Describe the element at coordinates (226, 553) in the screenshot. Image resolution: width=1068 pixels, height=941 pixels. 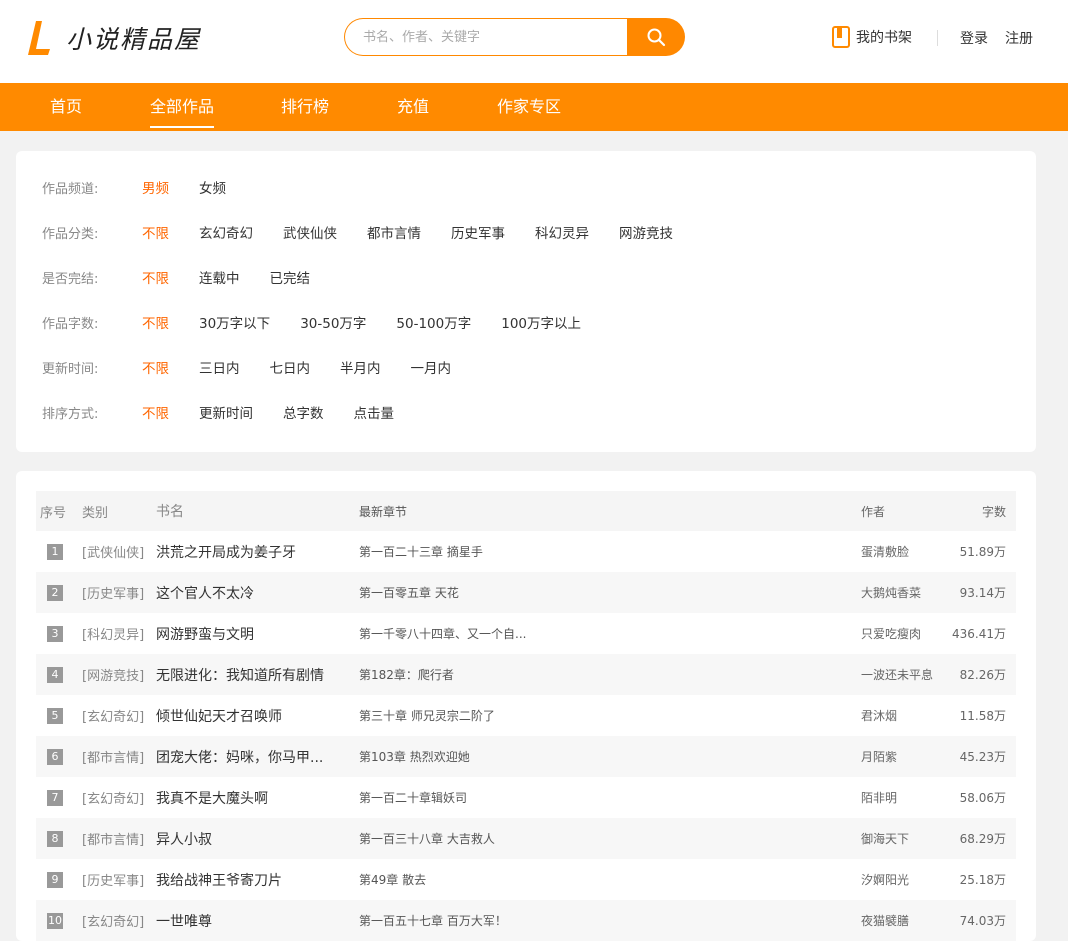
I see `book-title-link: 洪荒之开局成为姜子牙` at that location.